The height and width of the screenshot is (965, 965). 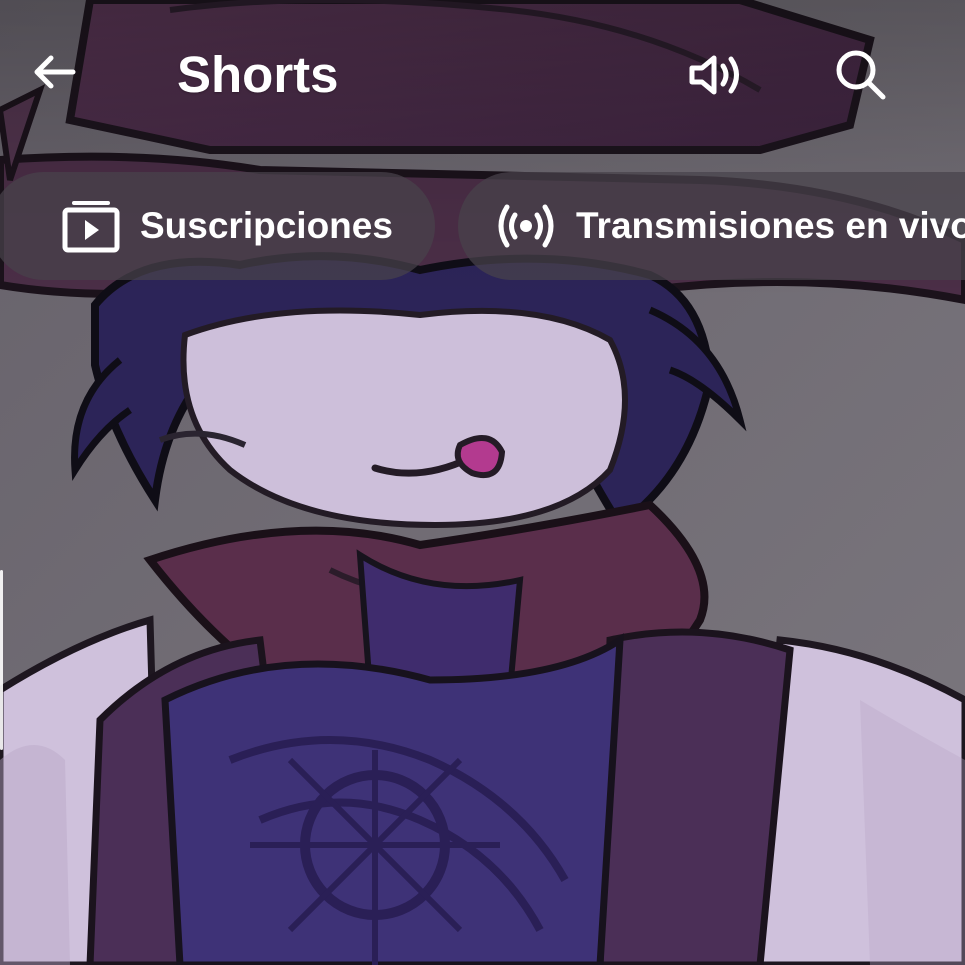 What do you see at coordinates (266, 225) in the screenshot?
I see `subscriptions-chip-label: Suscripciones` at bounding box center [266, 225].